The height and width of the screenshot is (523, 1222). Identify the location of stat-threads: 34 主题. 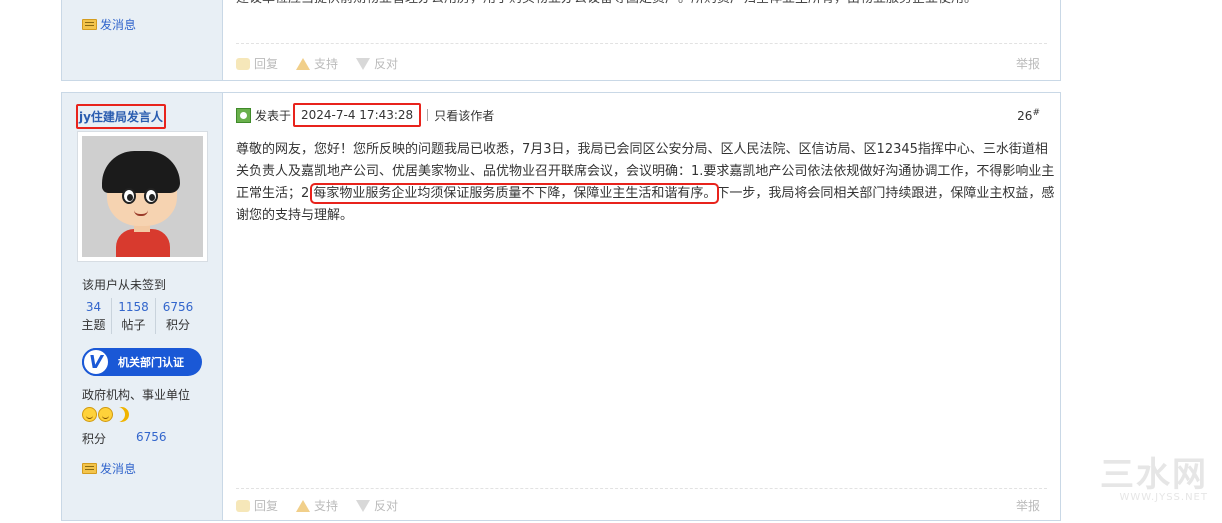
(94, 316).